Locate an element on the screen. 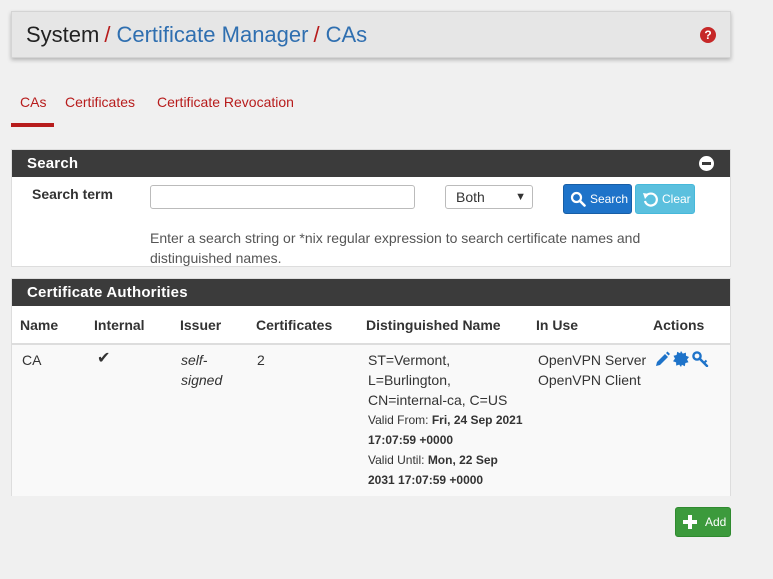  search-icon is located at coordinates (578, 199).